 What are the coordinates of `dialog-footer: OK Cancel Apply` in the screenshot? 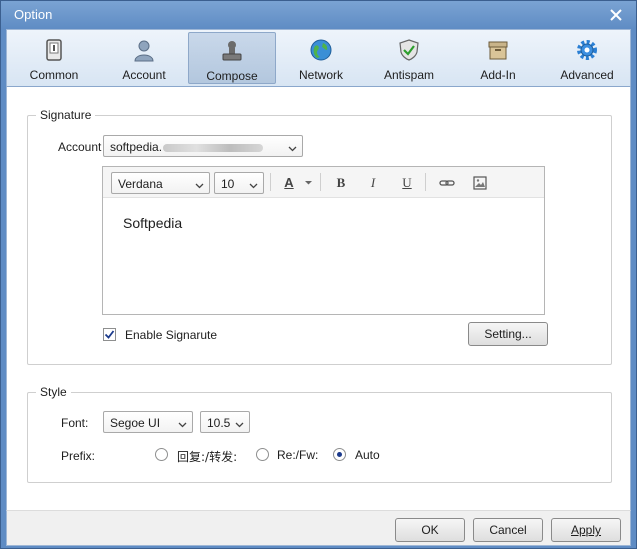 It's located at (318, 528).